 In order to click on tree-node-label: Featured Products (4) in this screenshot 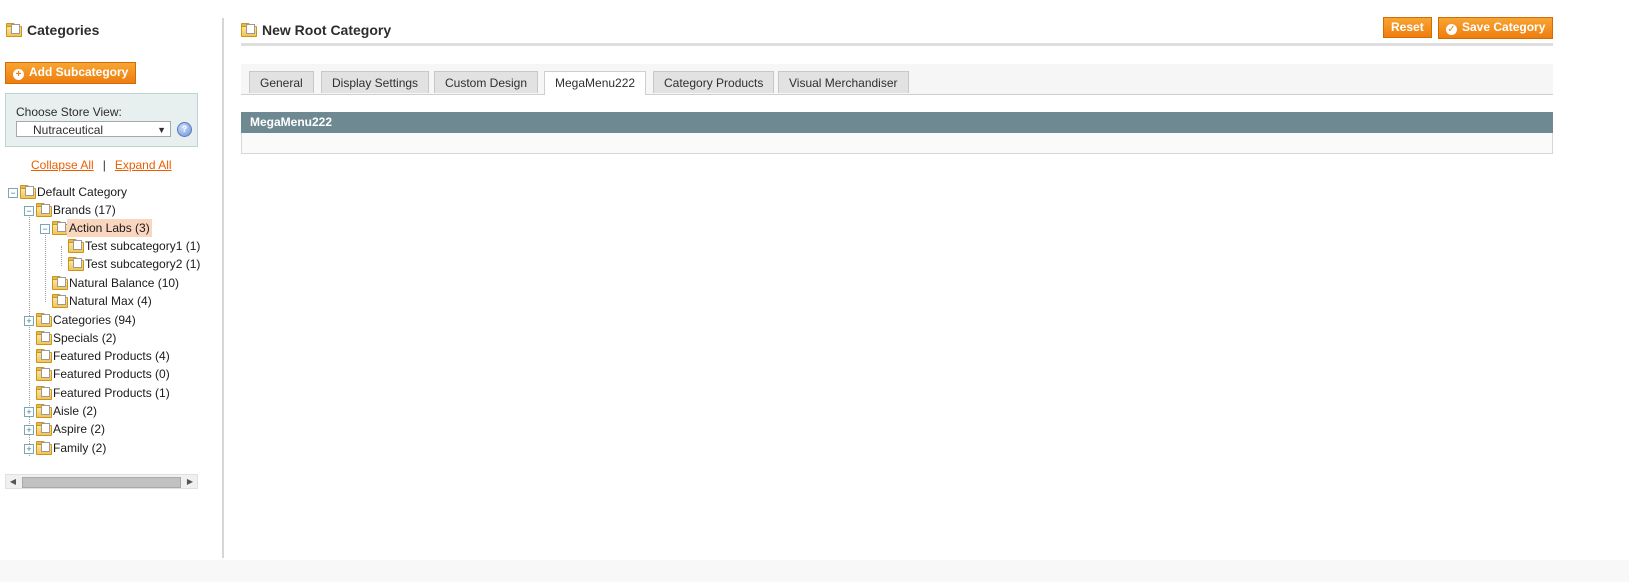, I will do `click(111, 356)`.